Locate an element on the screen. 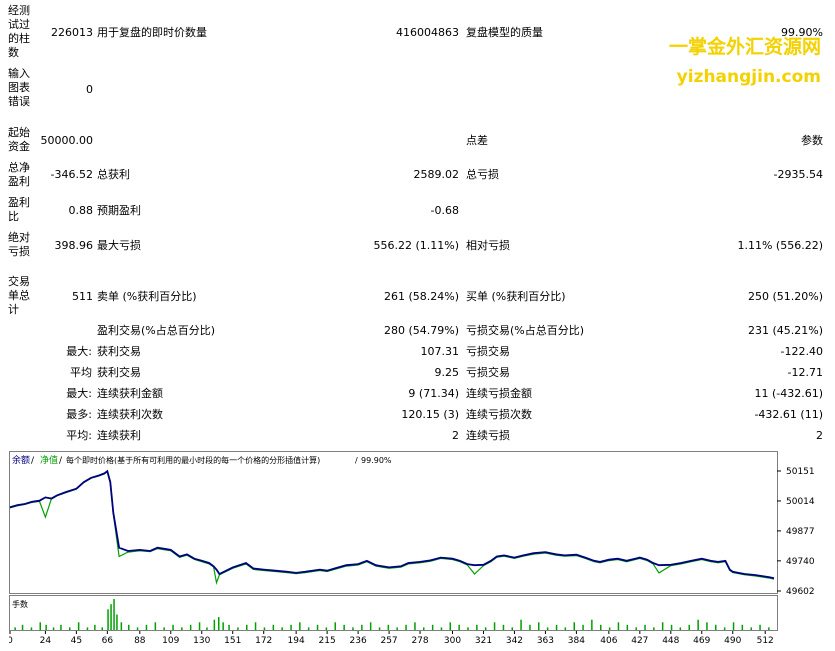 The height and width of the screenshot is (651, 835). pf-label: 盈利比 is located at coordinates (19, 209).